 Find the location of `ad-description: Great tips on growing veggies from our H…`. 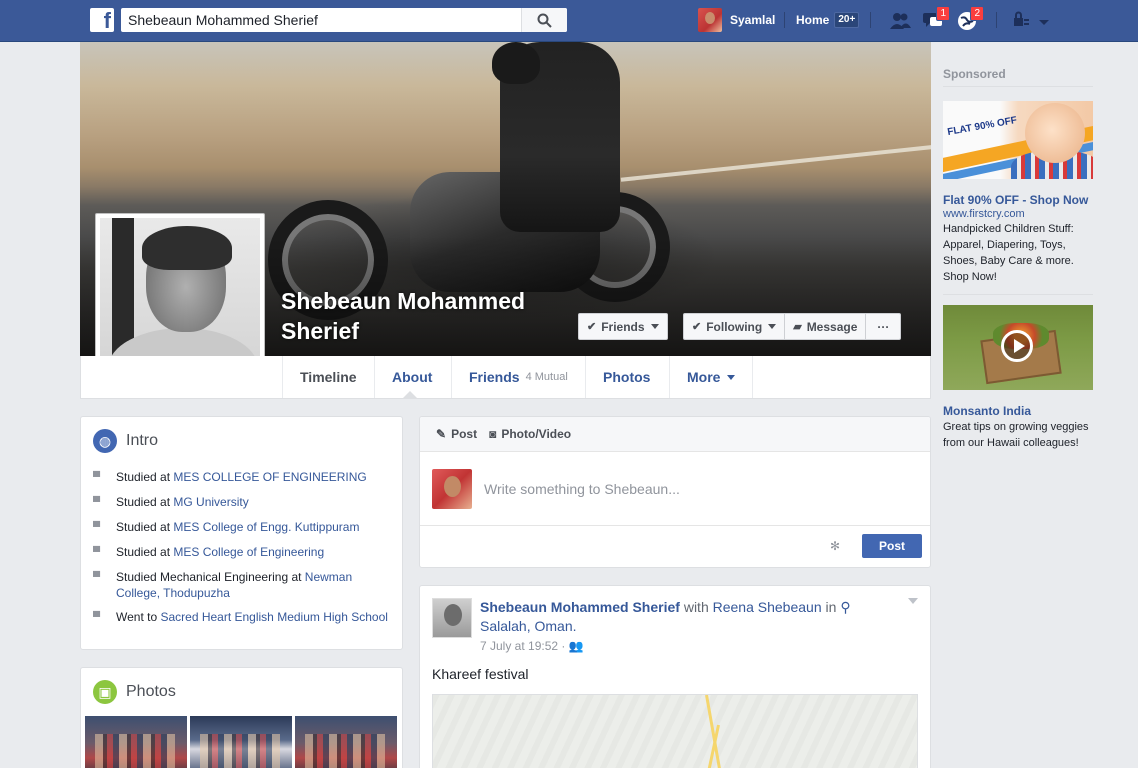

ad-description: Great tips on growing veggies from our H… is located at coordinates (1016, 435).